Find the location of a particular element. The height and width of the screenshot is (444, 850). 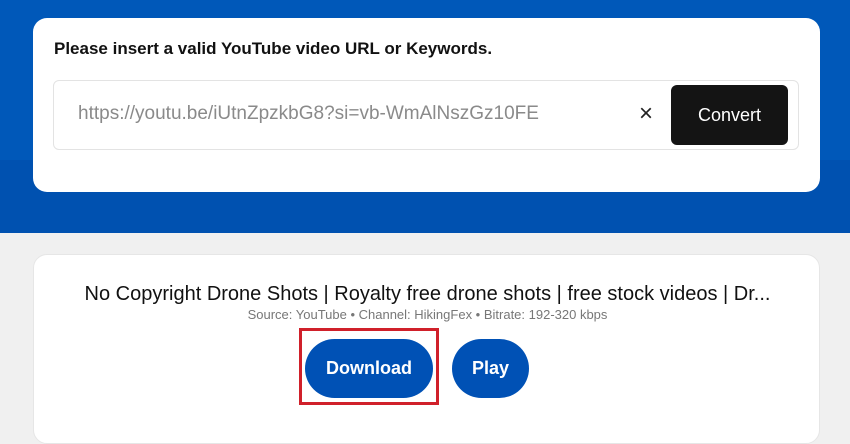

url-input-box: × Convert is located at coordinates (426, 115).